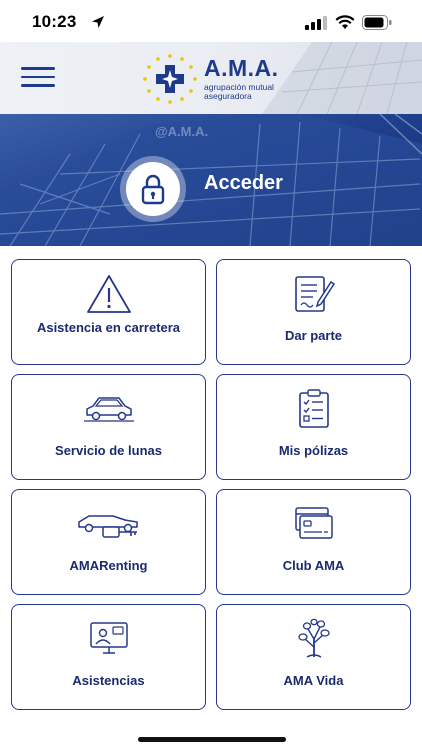 The image size is (422, 750). Describe the element at coordinates (313, 680) in the screenshot. I see `tile-label: AMA Vida` at that location.